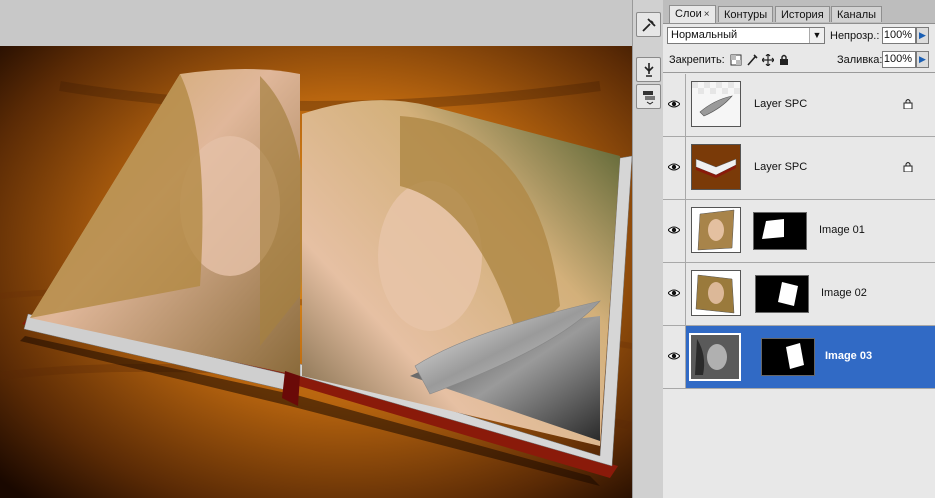 The width and height of the screenshot is (935, 498). What do you see at coordinates (784, 60) in the screenshot?
I see `lock-all-icon` at bounding box center [784, 60].